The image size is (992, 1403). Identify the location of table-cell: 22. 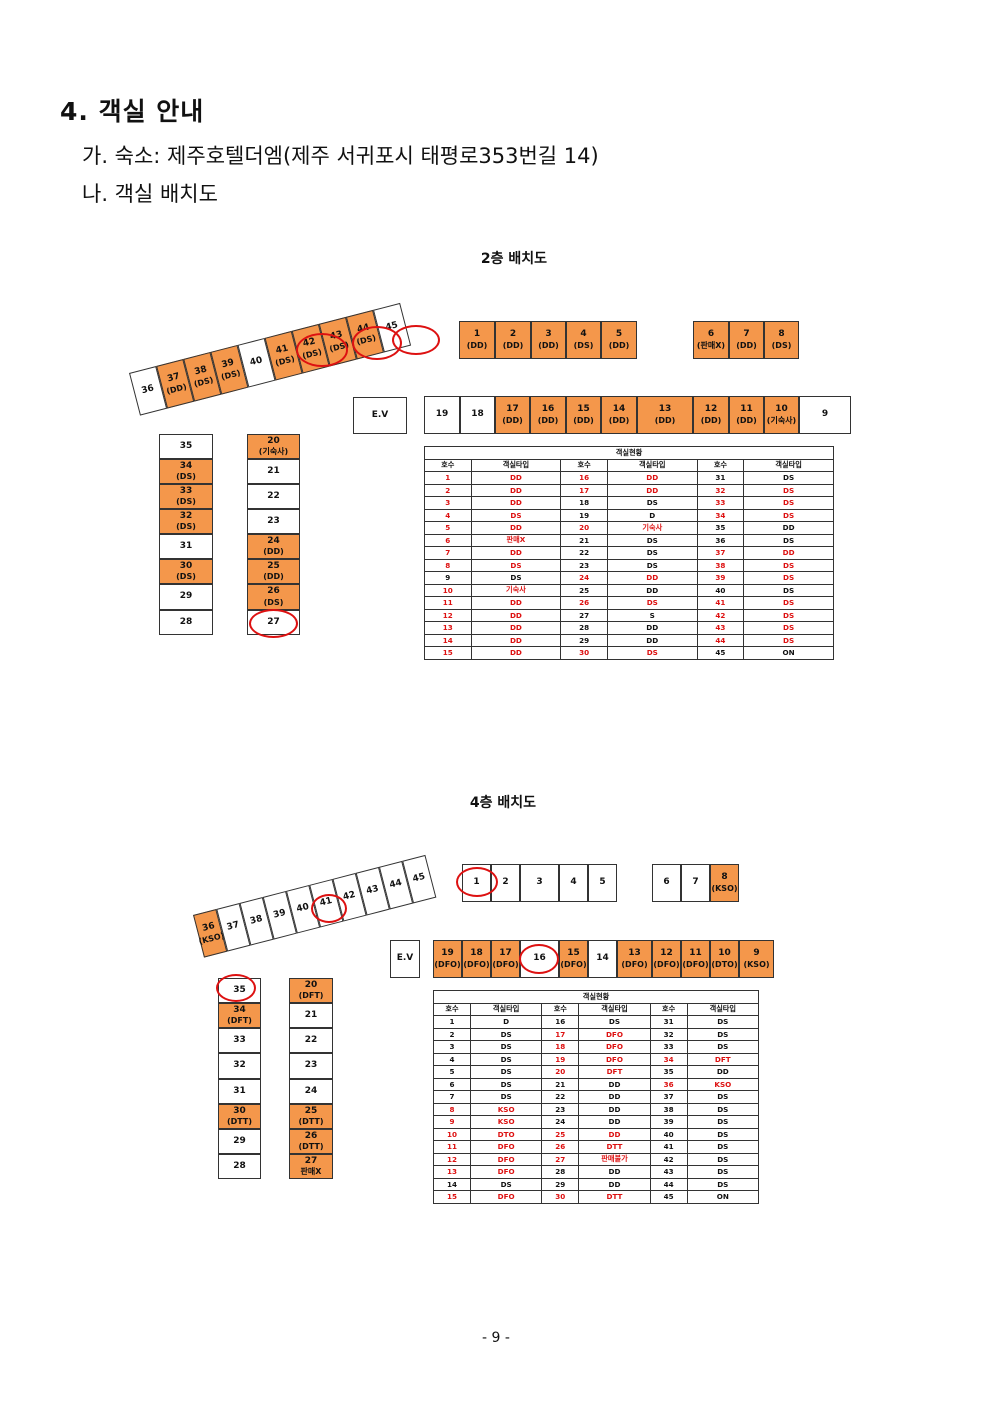
(560, 1097).